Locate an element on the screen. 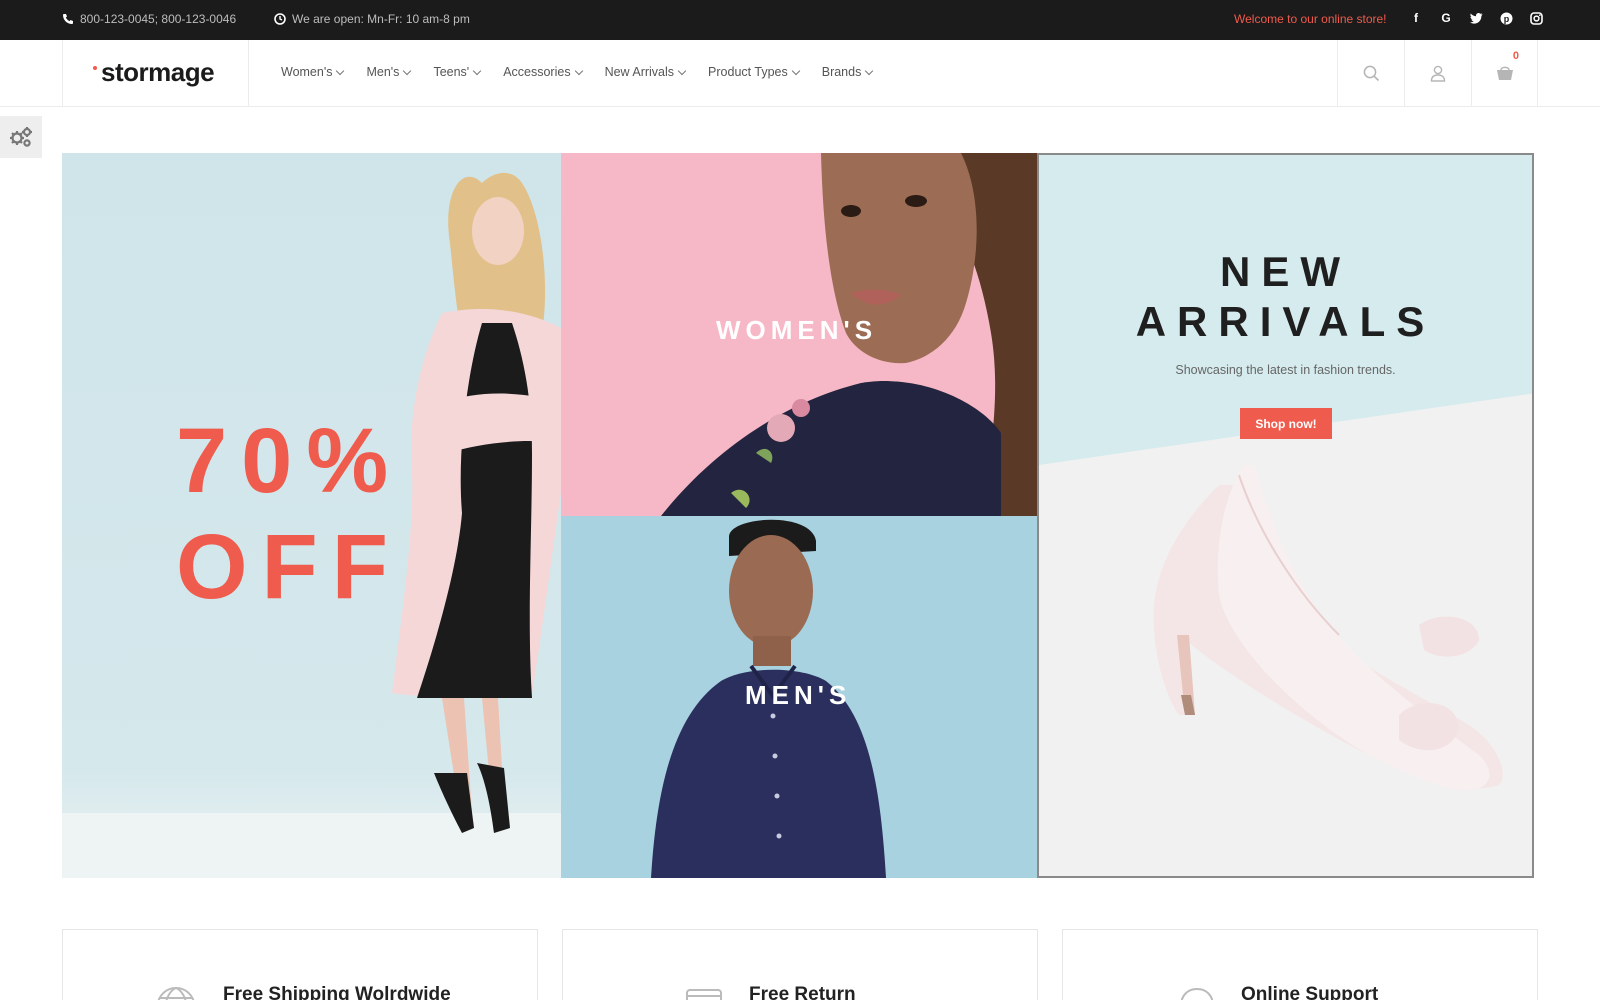 This screenshot has width=1600, height=1000. gear-icon is located at coordinates (21, 137).